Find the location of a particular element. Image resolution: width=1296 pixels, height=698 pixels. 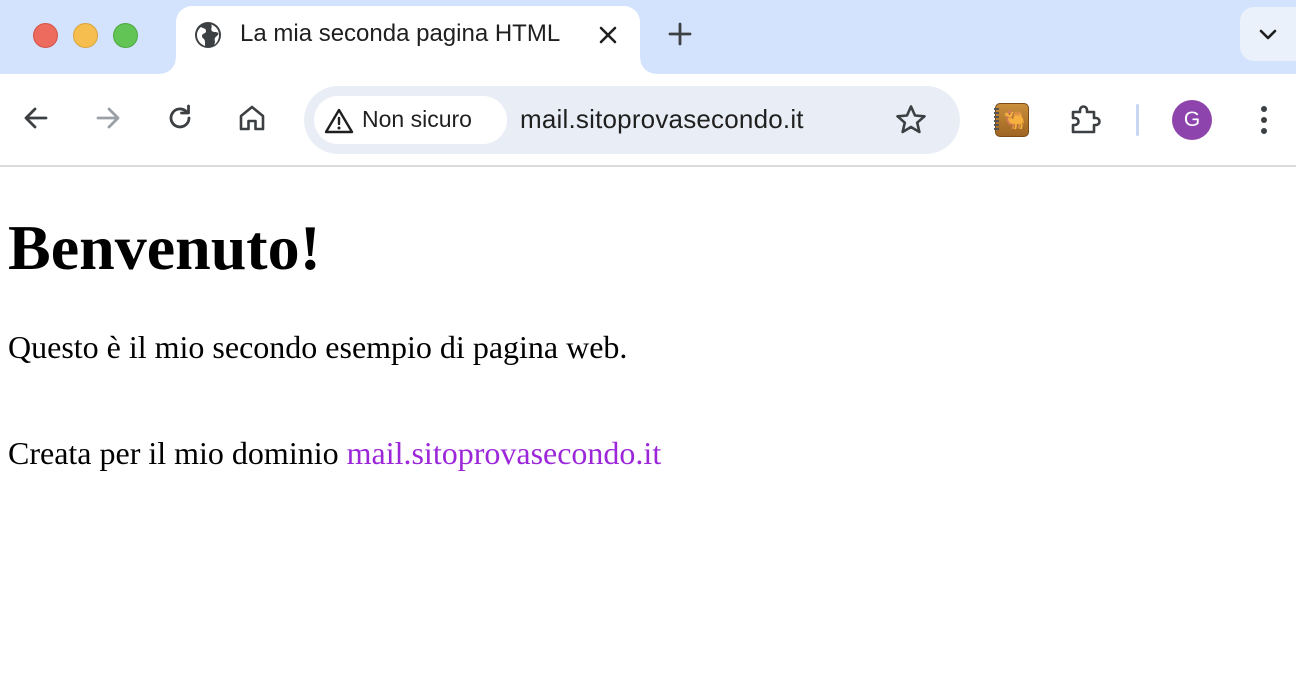

window-close-button is located at coordinates (45, 35).